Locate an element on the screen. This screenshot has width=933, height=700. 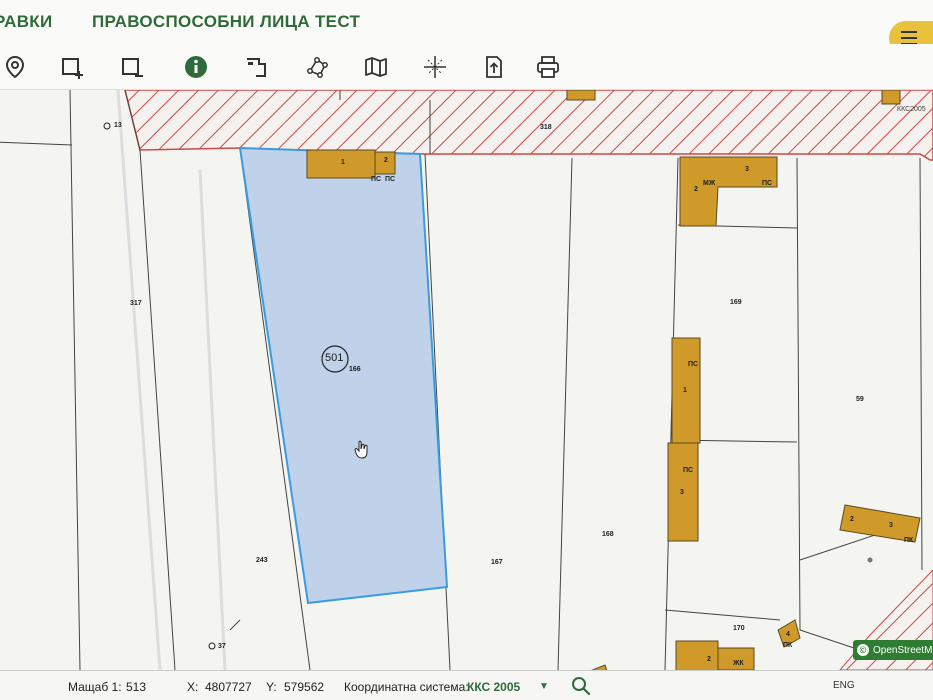
language-indicator: ENG is located at coordinates (844, 685).